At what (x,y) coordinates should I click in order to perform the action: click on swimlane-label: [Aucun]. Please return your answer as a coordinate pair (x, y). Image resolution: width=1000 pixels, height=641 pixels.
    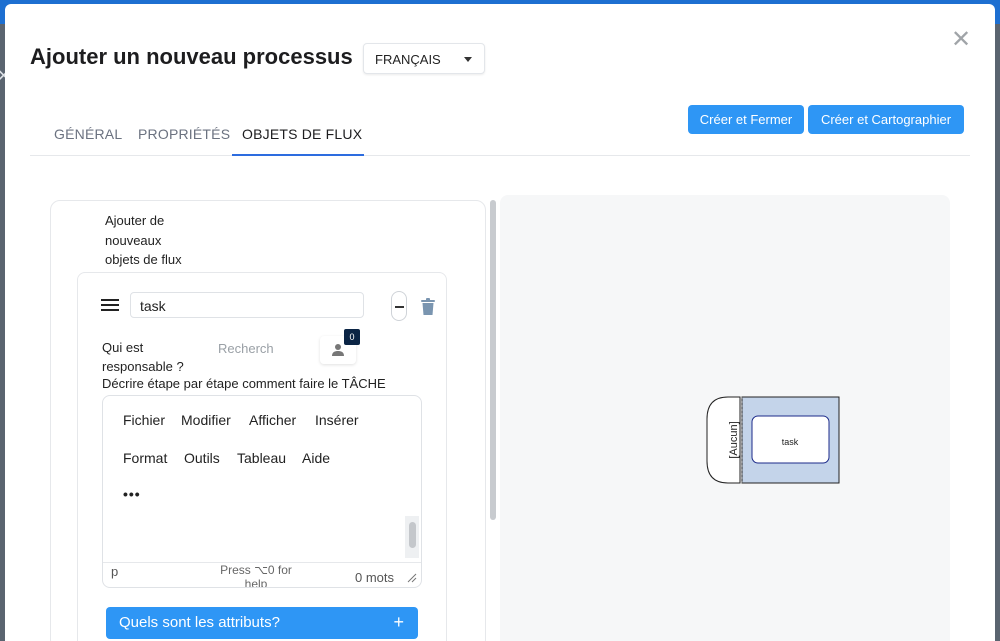
    Looking at the image, I should click on (734, 439).